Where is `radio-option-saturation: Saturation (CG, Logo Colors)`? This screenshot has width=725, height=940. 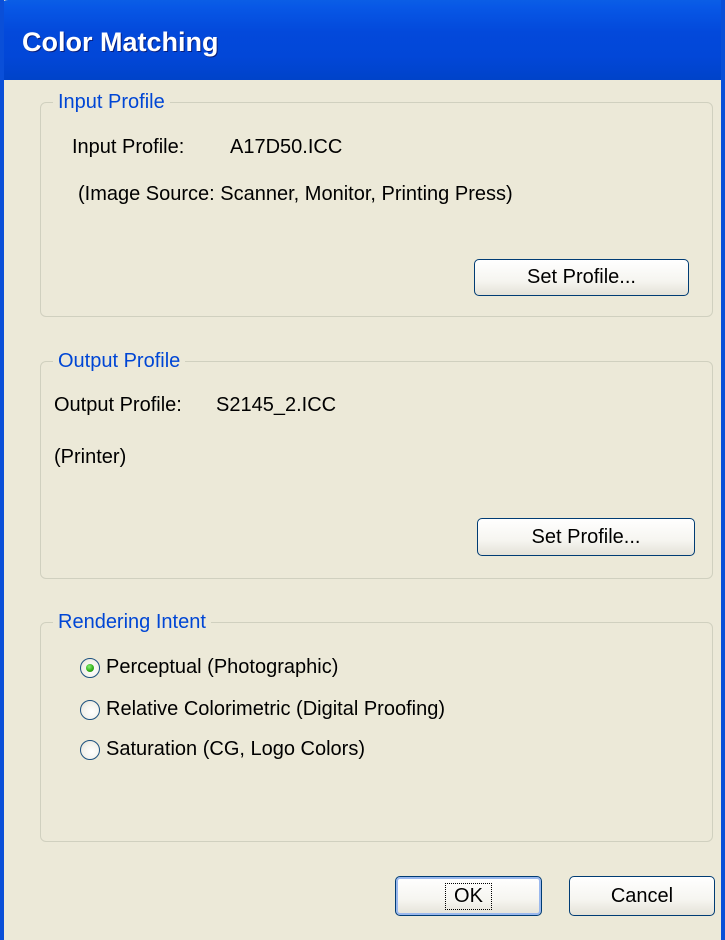
radio-option-saturation: Saturation (CG, Logo Colors) is located at coordinates (222, 749).